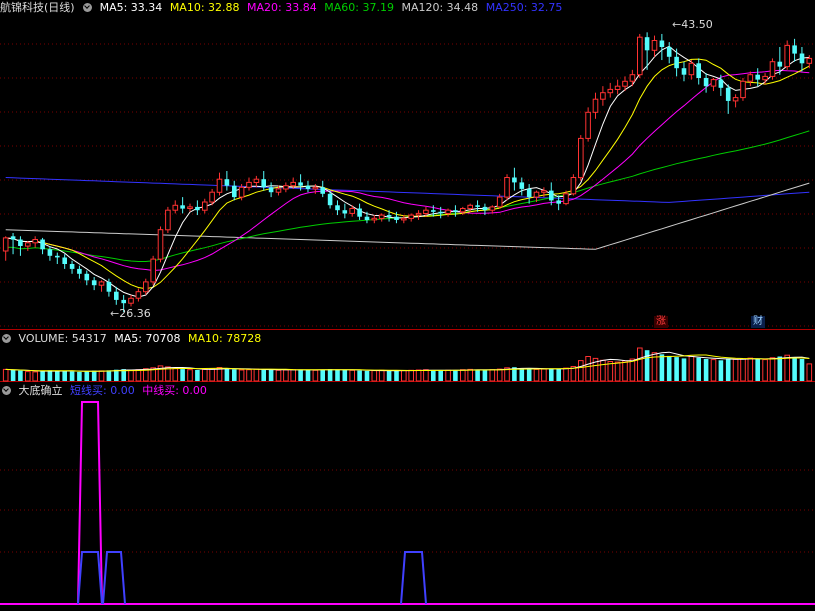 The height and width of the screenshot is (611, 815). What do you see at coordinates (90, 503) in the screenshot?
I see `mid-buy-signal` at bounding box center [90, 503].